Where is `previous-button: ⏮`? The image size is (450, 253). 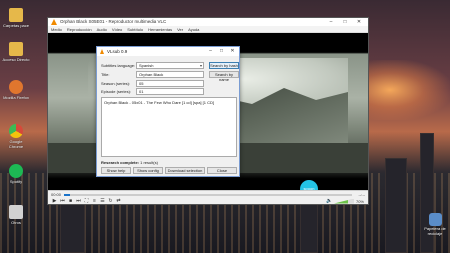 previous-button: ⏮ is located at coordinates (62, 201).